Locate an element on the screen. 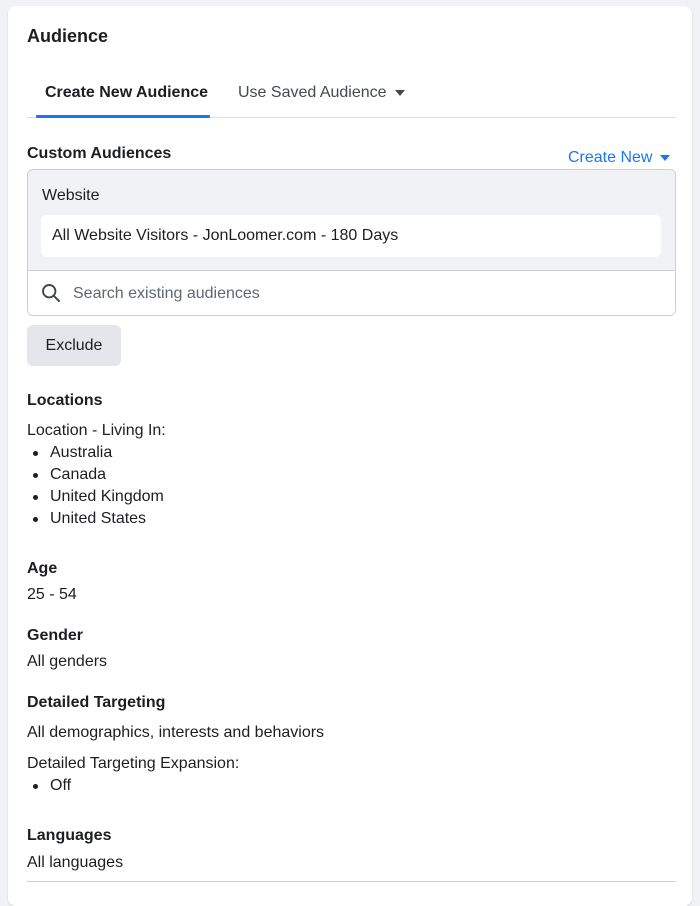 The image size is (700, 906). audience-tabs: Create New Audience Use Saved Audience is located at coordinates (351, 98).